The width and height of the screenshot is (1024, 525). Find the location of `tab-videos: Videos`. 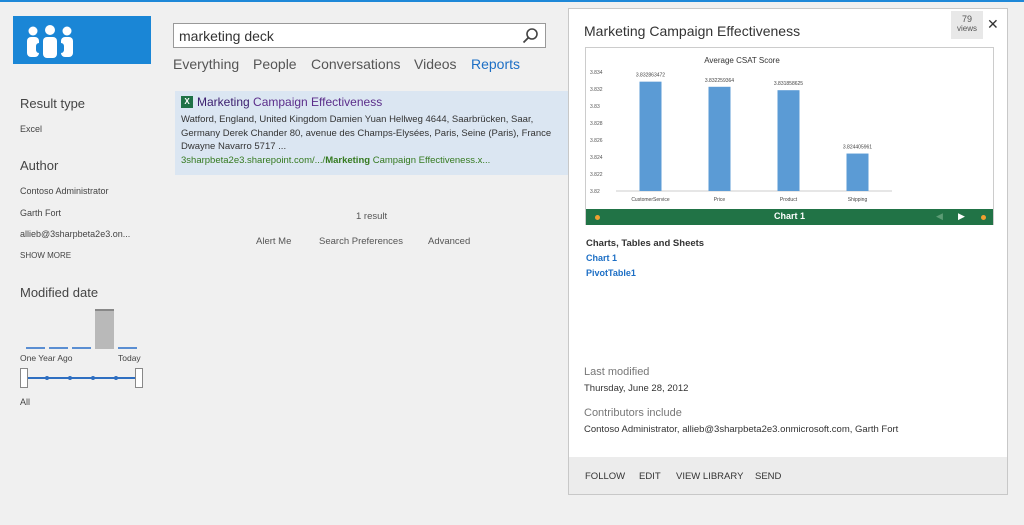

tab-videos: Videos is located at coordinates (435, 64).